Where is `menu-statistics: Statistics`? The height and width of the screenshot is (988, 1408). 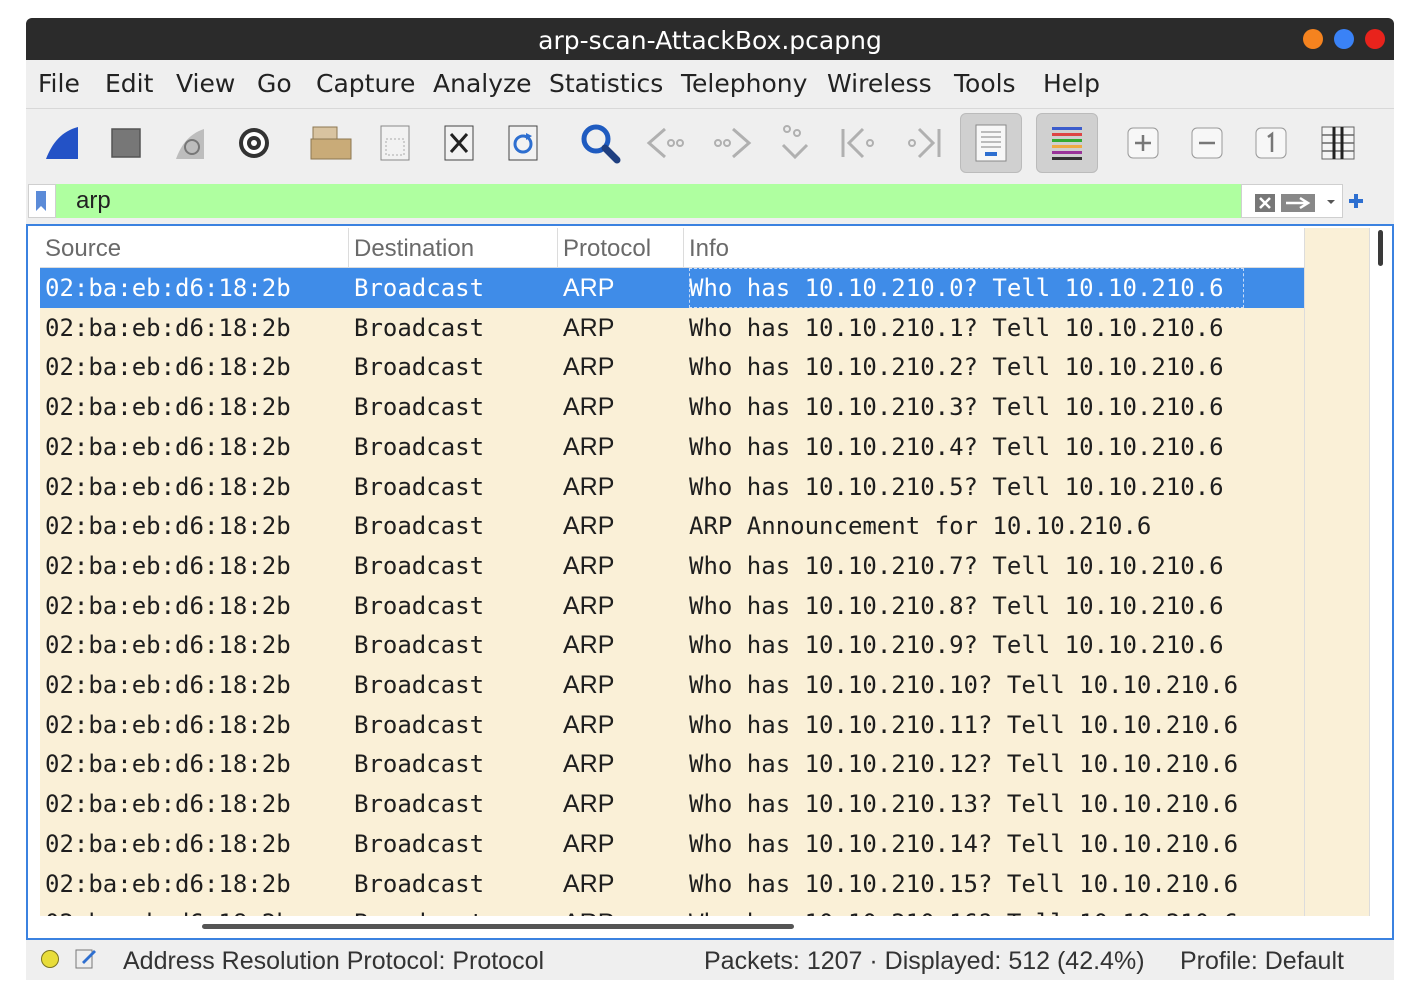 menu-statistics: Statistics is located at coordinates (606, 83).